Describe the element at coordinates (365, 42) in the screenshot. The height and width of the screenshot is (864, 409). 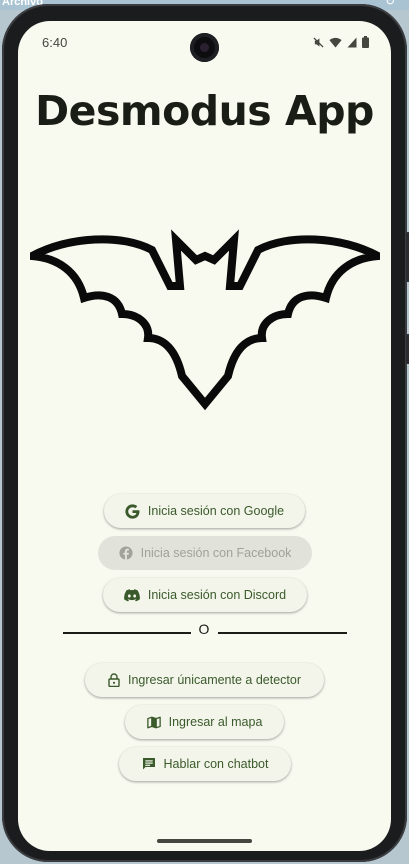
I see `battery-icon` at that location.